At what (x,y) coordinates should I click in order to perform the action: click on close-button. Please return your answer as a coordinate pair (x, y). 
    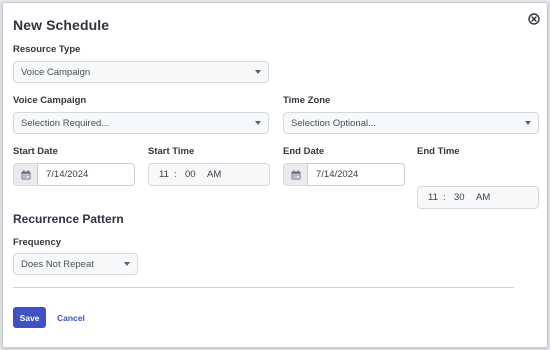
    Looking at the image, I should click on (533, 18).